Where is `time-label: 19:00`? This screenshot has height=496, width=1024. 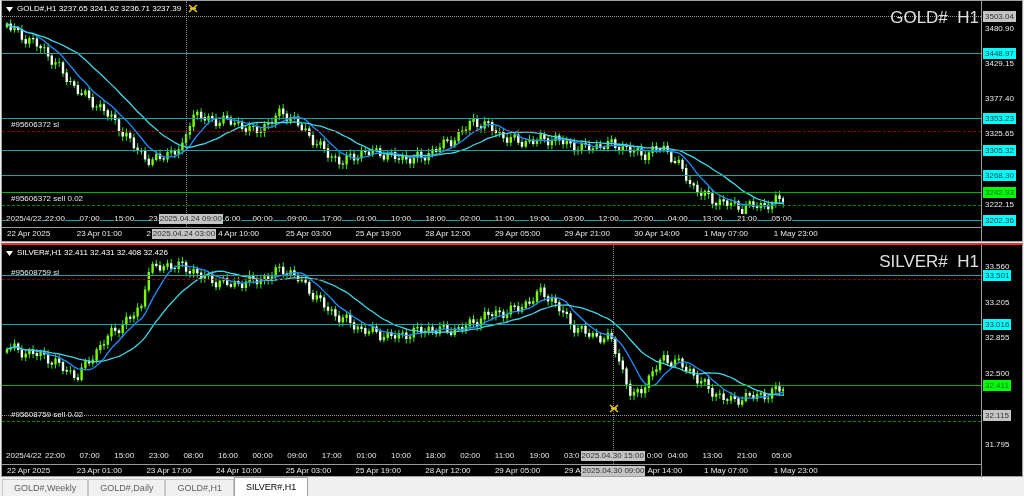
time-label: 19:00 is located at coordinates (539, 456).